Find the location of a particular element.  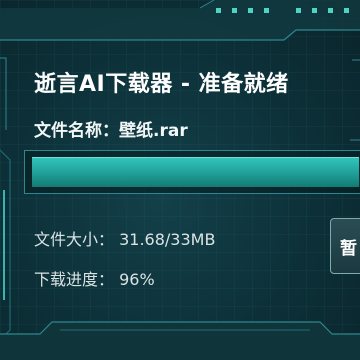

file-name-label: 文件名称： is located at coordinates (76, 131).